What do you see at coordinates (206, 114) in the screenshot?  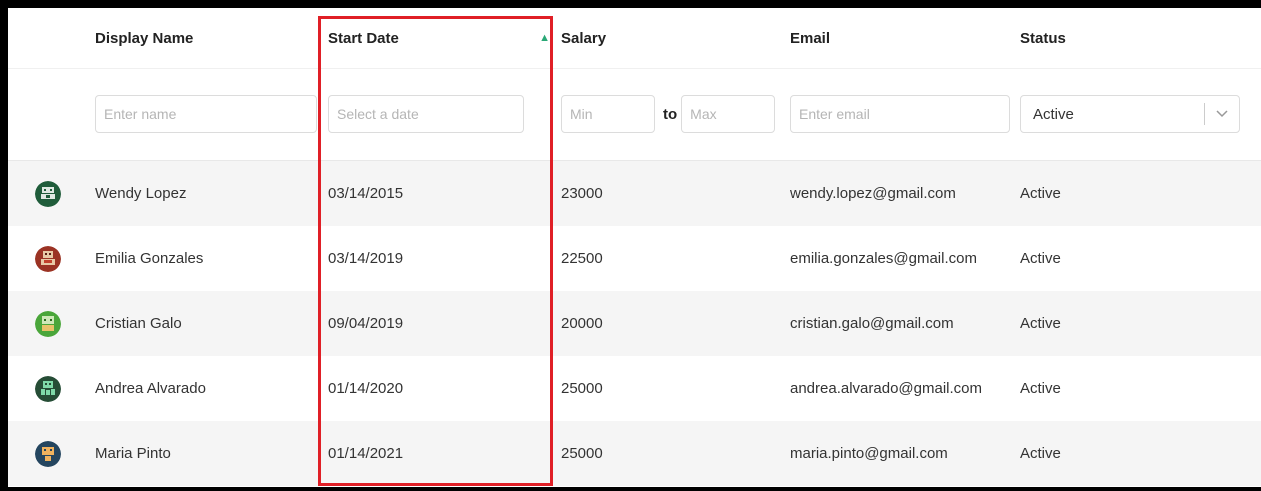 I see `name-filter-input` at bounding box center [206, 114].